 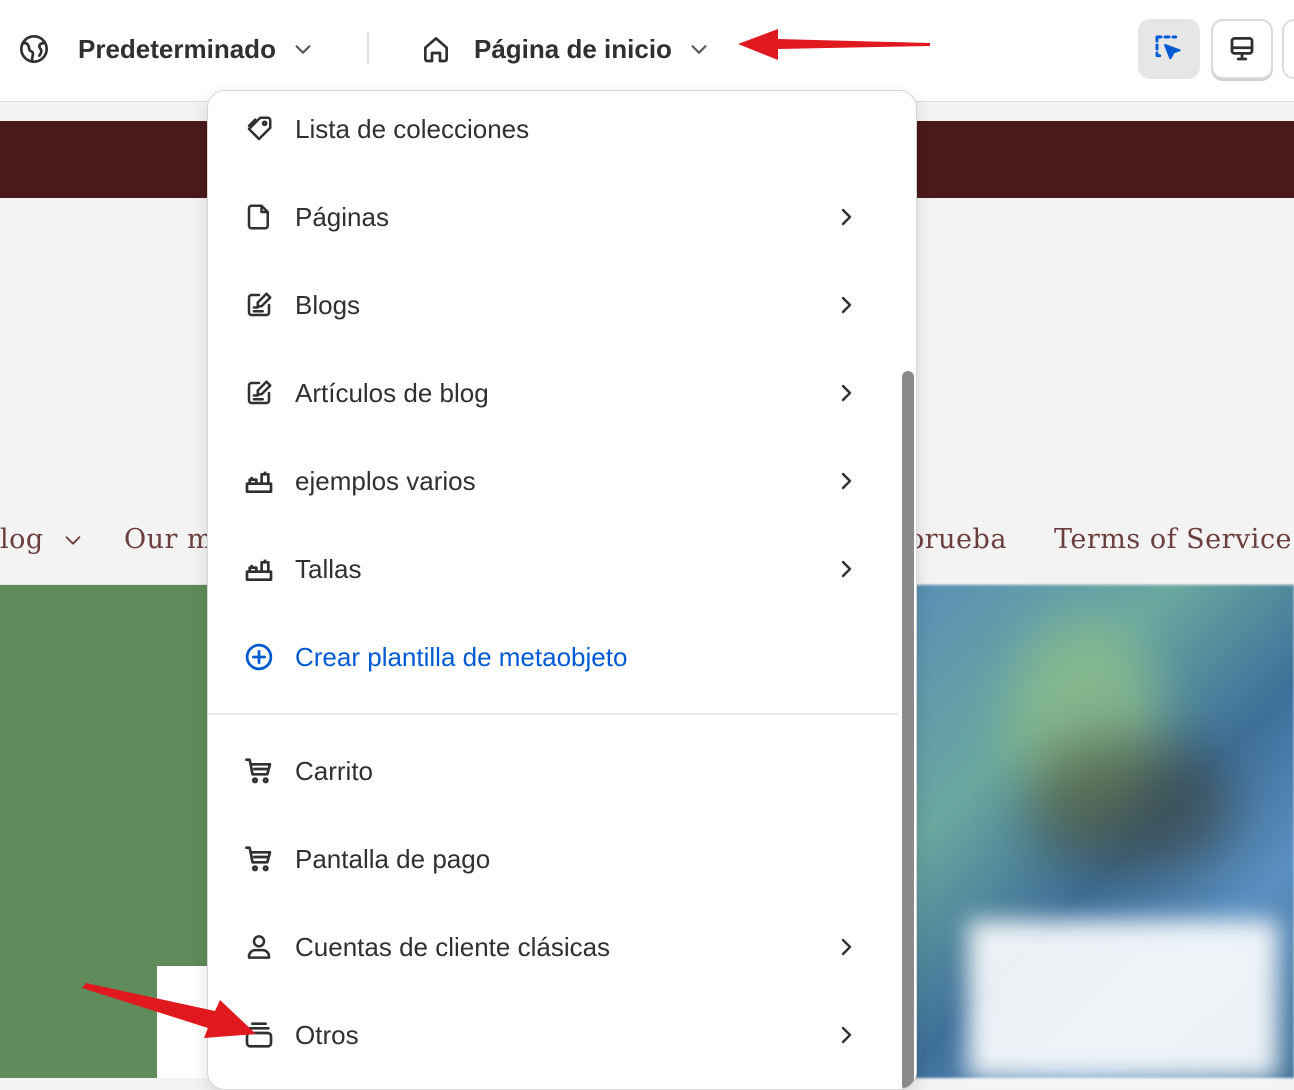 What do you see at coordinates (1123, 999) in the screenshot?
I see `hero-card` at bounding box center [1123, 999].